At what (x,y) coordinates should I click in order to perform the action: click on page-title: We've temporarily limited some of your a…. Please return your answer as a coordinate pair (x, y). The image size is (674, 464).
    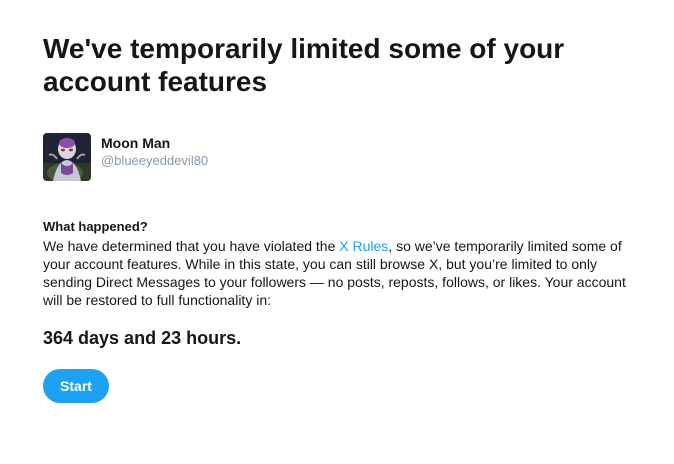
    Looking at the image, I should click on (304, 65).